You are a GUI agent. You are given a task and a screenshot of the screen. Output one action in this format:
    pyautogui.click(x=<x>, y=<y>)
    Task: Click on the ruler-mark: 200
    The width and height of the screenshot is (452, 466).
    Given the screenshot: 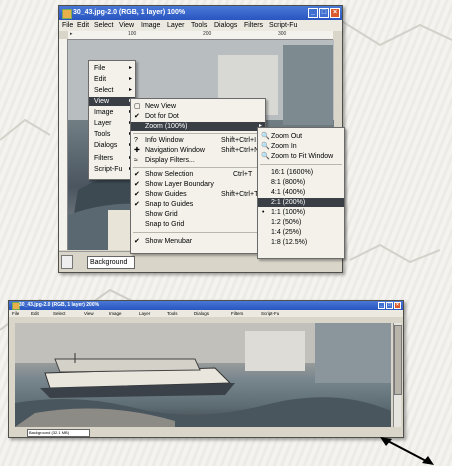 What is the action you would take?
    pyautogui.click(x=207, y=34)
    